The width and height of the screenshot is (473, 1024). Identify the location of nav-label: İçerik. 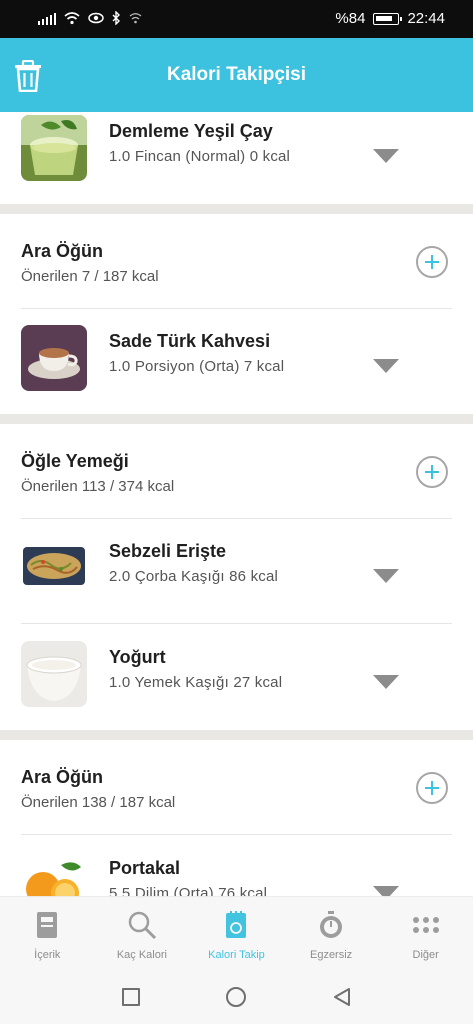
(47, 955).